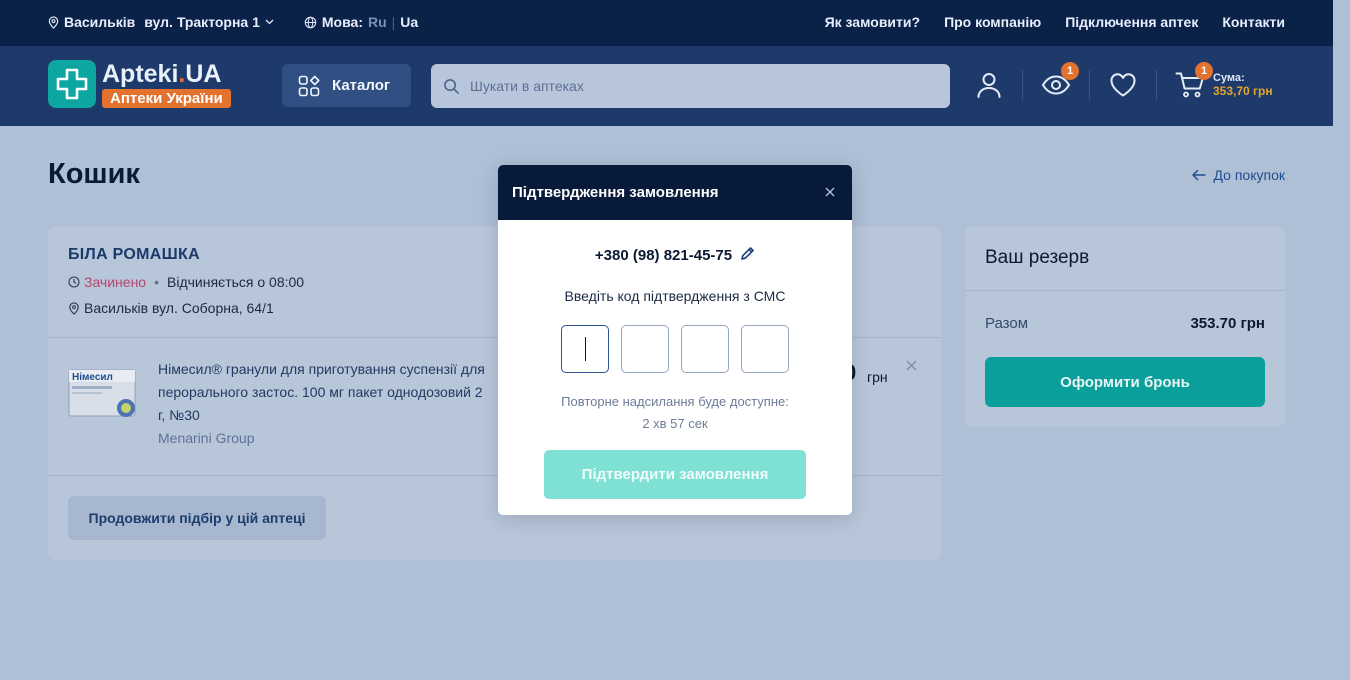 This screenshot has height=680, width=1350. I want to click on user-icon, so click(989, 85).